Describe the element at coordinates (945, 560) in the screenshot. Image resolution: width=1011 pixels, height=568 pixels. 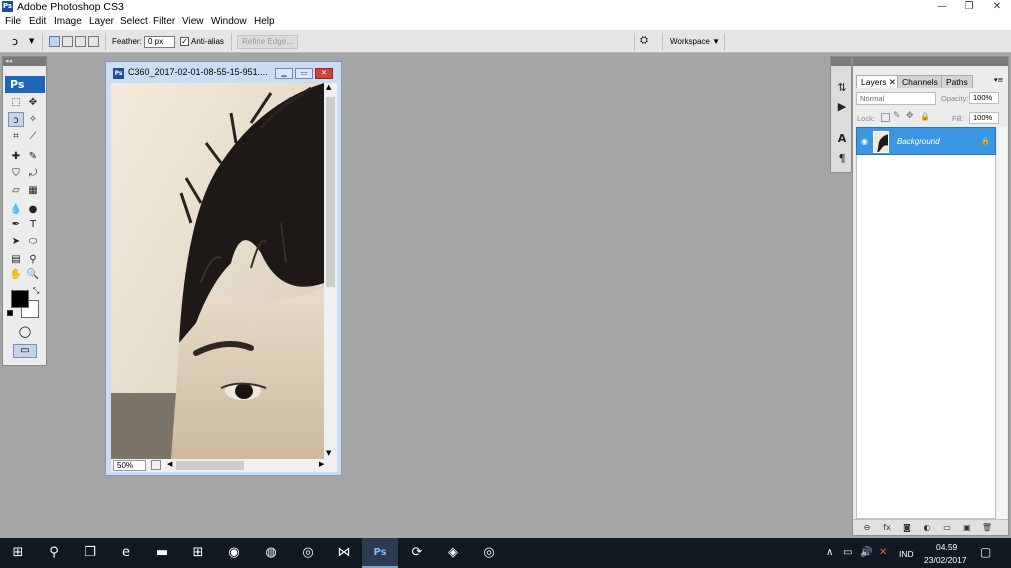
I see `clock-date: 23/02/2017` at that location.